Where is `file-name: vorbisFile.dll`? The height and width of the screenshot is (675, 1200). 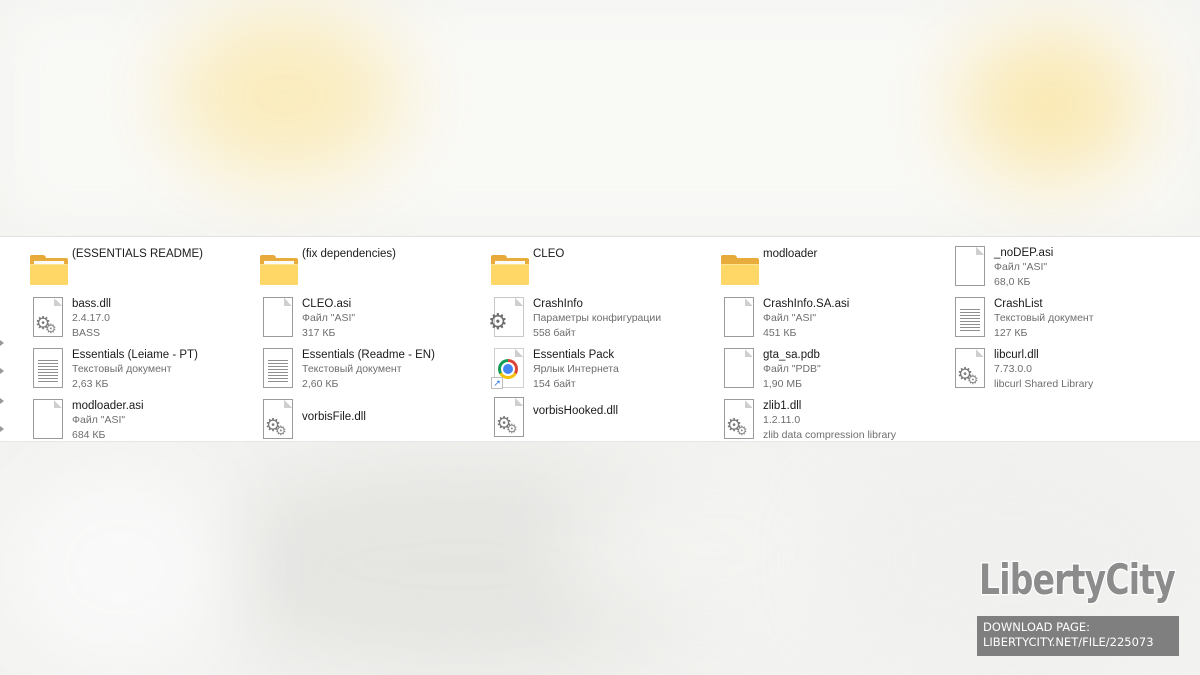
file-name: vorbisFile.dll is located at coordinates (334, 417).